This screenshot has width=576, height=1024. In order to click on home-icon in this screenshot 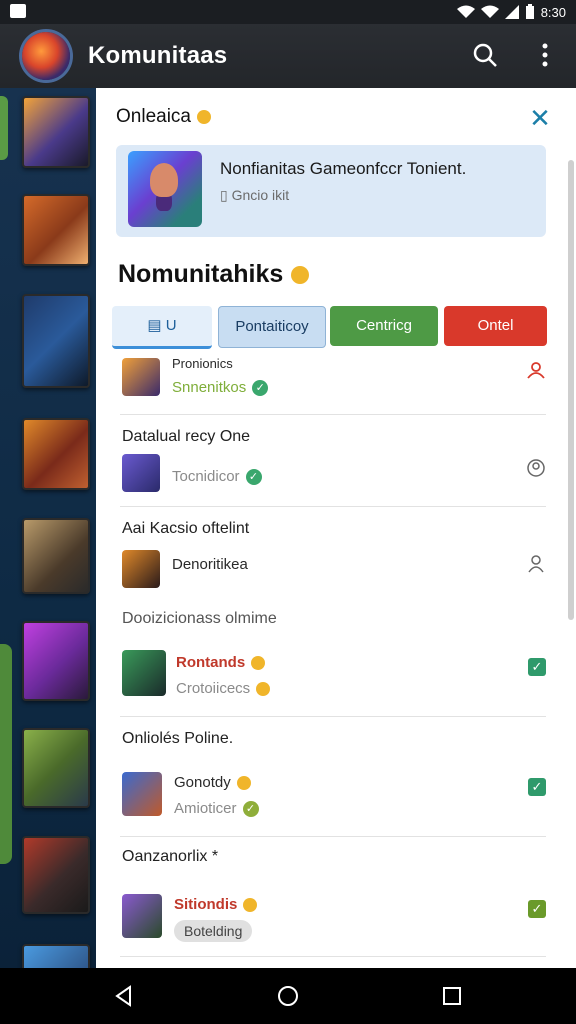, I will do `click(288, 996)`.